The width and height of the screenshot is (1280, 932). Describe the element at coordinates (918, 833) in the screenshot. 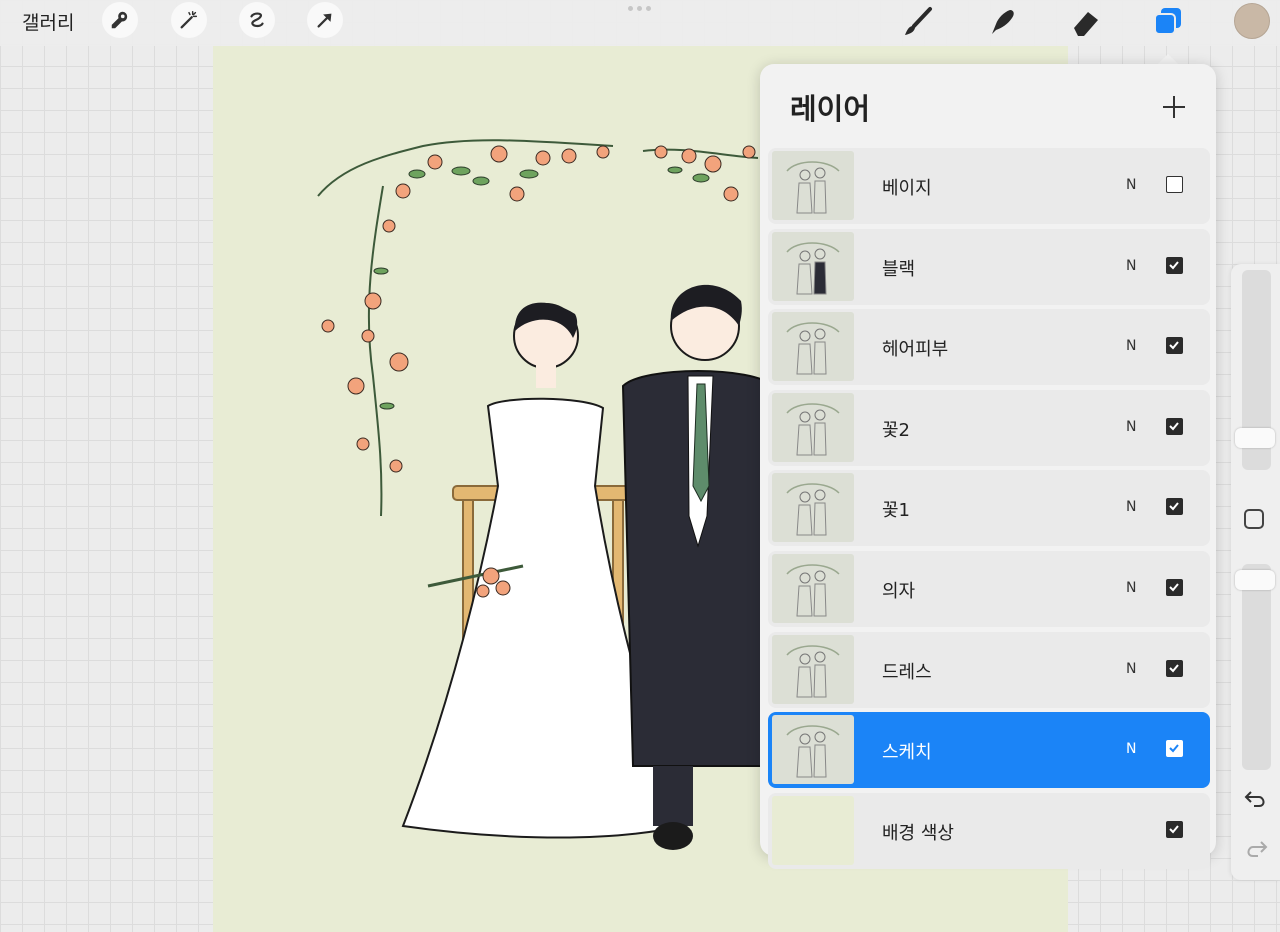

I see `layer-name: 배경 색상` at that location.